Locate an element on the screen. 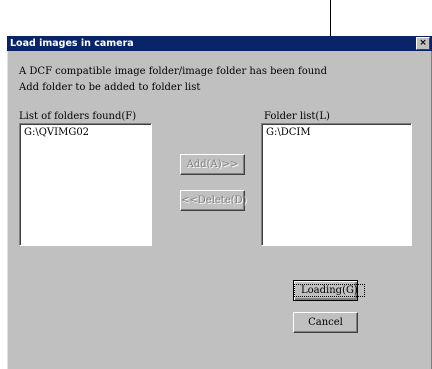 The height and width of the screenshot is (369, 432). instruction-message: Add folder to be added to folder list is located at coordinates (110, 87).